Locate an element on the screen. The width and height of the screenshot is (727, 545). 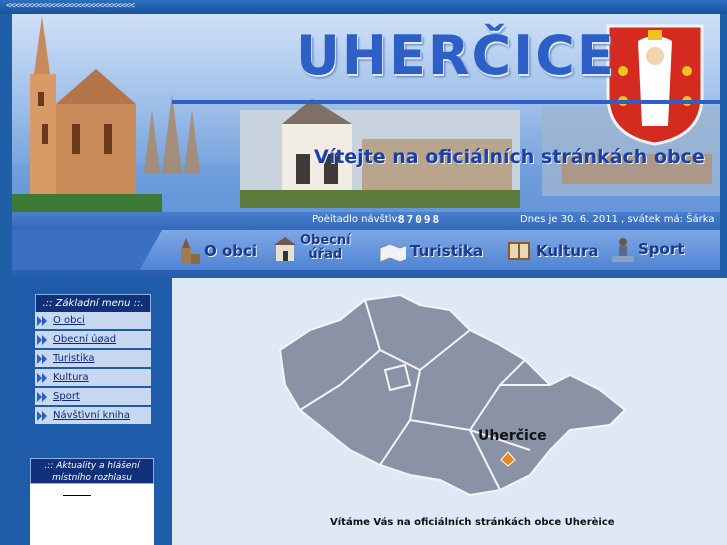
menu-item-obecni-urad: Obecní úøad is located at coordinates (93, 340).